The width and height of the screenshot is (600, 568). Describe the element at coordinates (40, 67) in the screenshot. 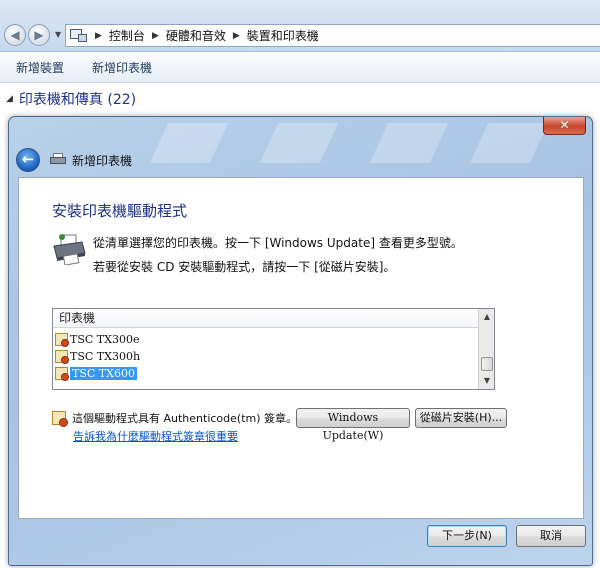

I see `add-device-button: 新增裝置` at that location.